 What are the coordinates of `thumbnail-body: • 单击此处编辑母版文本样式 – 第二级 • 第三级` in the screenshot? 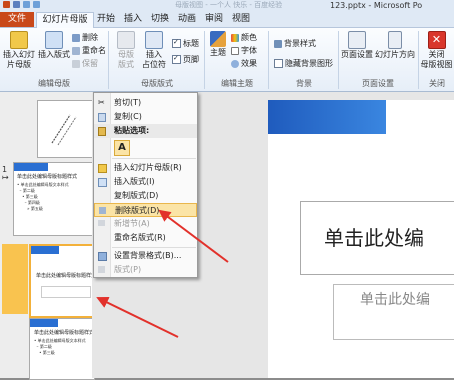 It's located at (60, 346).